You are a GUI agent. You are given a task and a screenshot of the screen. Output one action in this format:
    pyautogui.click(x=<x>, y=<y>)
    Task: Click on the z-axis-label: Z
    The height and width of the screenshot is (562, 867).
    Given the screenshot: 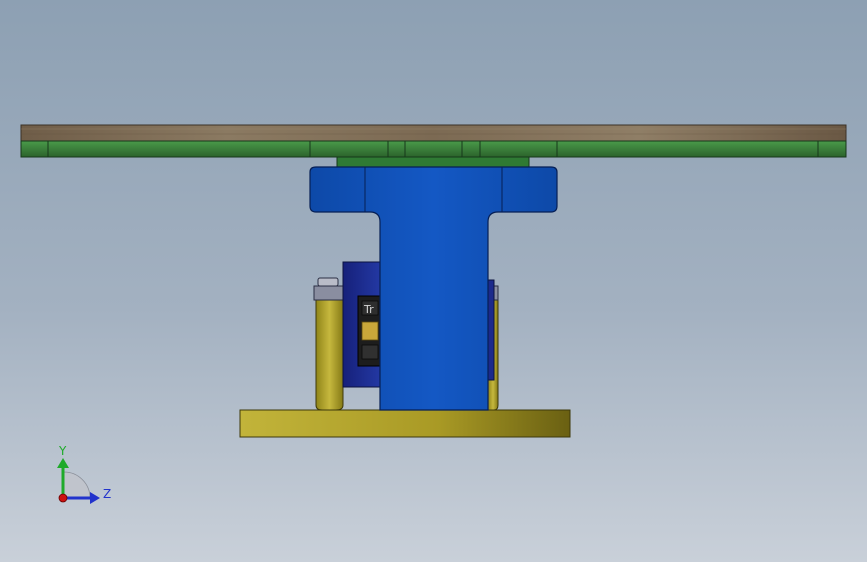 What is the action you would take?
    pyautogui.click(x=107, y=494)
    